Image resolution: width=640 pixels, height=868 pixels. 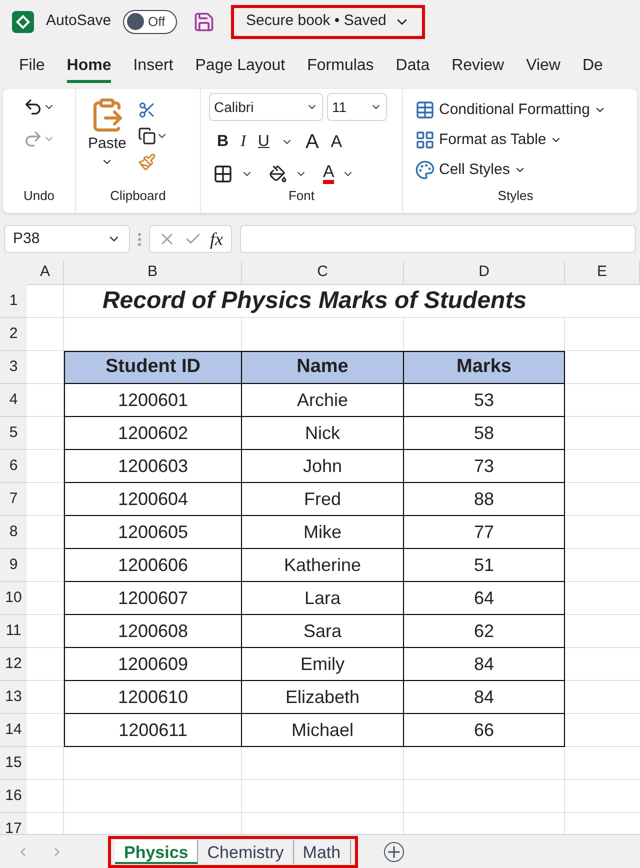 What do you see at coordinates (323, 367) in the screenshot?
I see `column-heading: Name` at bounding box center [323, 367].